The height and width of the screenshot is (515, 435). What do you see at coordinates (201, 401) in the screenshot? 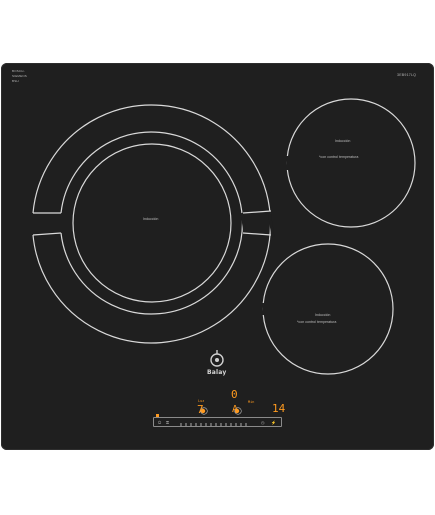
I see `display-small-label-left: Luz` at bounding box center [201, 401].